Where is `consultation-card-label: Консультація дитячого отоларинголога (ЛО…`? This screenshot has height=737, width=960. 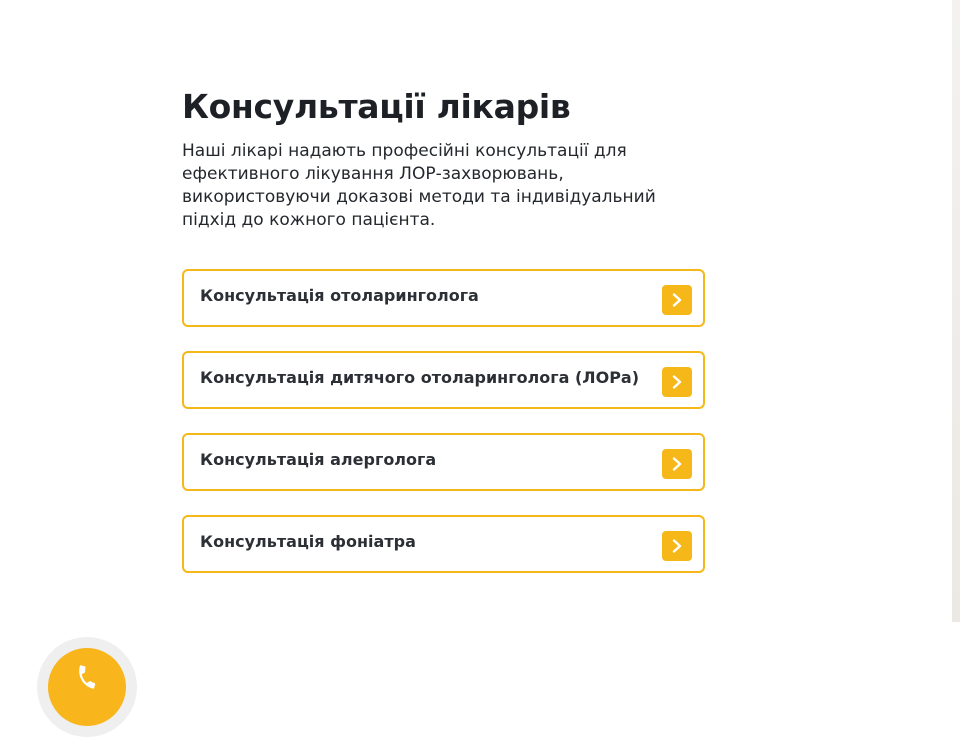
consultation-card-label: Консультація дитячого отоларинголога (ЛО… is located at coordinates (420, 377).